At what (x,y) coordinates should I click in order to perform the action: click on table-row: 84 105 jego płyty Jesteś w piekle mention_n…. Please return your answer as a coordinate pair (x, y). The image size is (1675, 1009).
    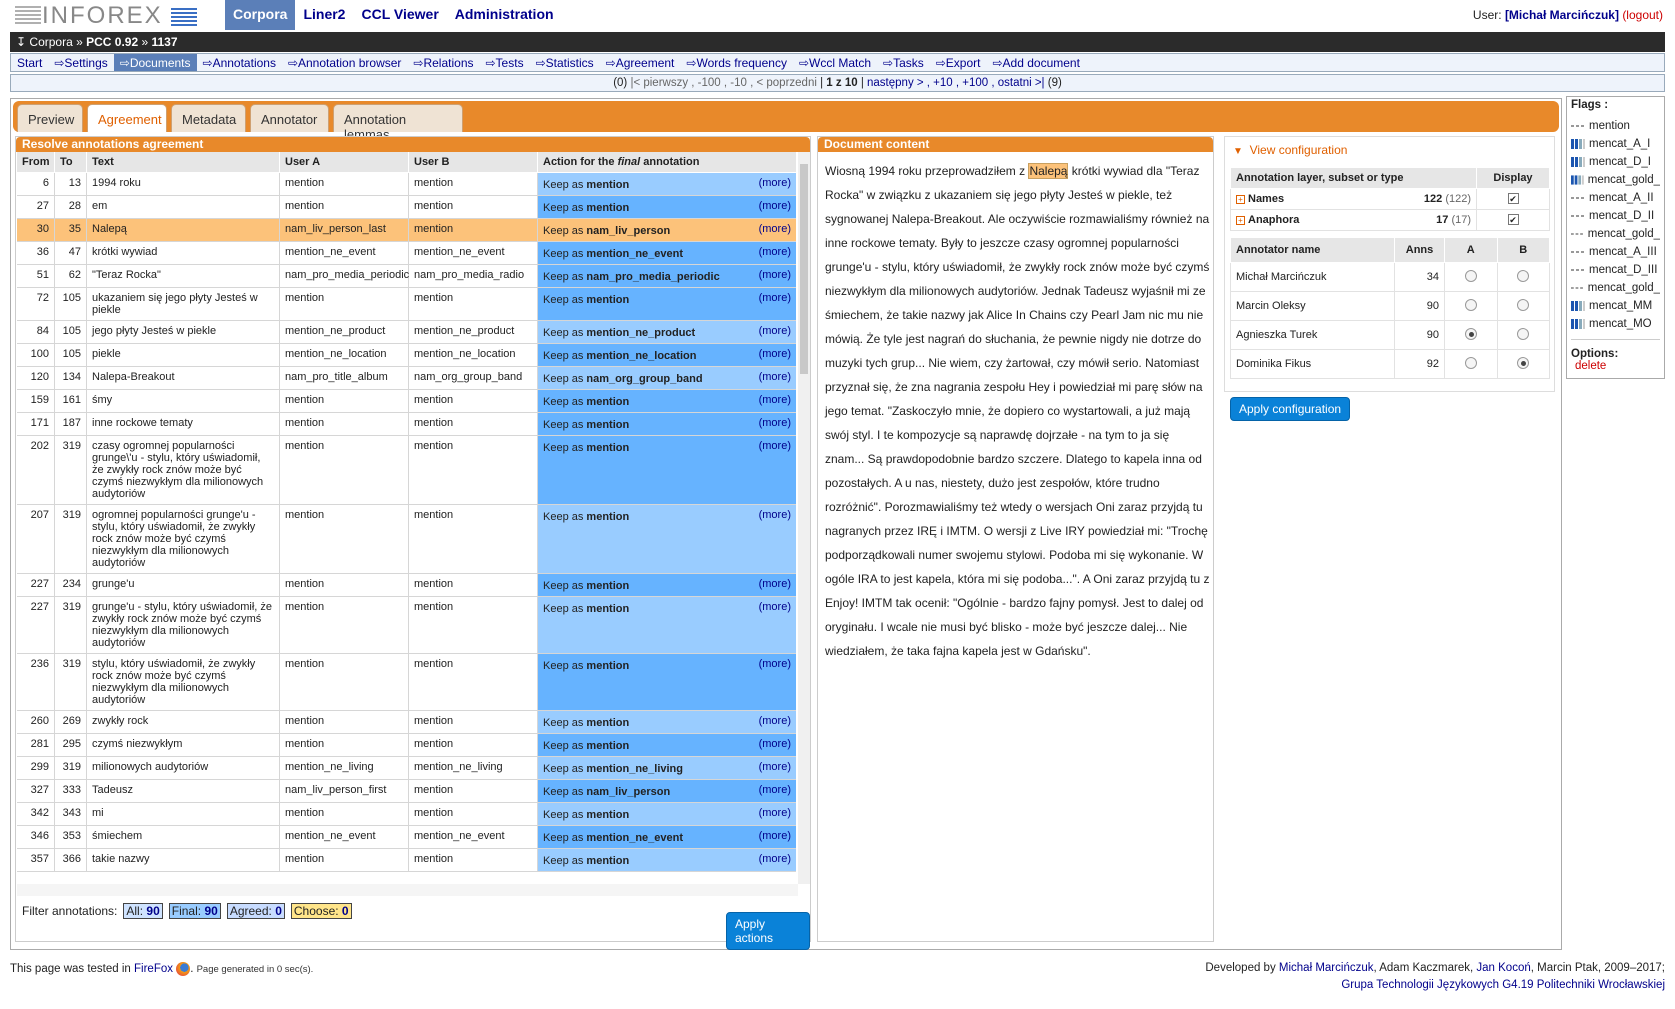
    Looking at the image, I should click on (406, 332).